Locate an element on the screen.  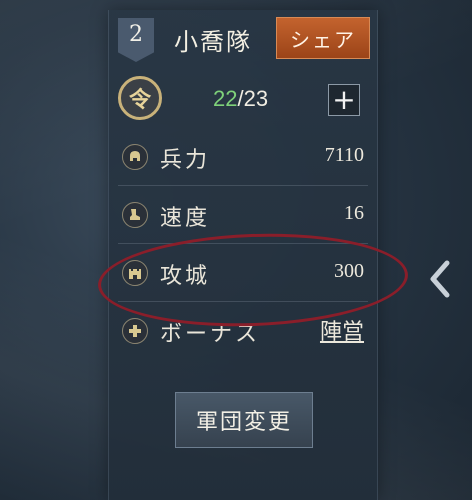
stat-row-troops: 兵力 7110 is located at coordinates (243, 157).